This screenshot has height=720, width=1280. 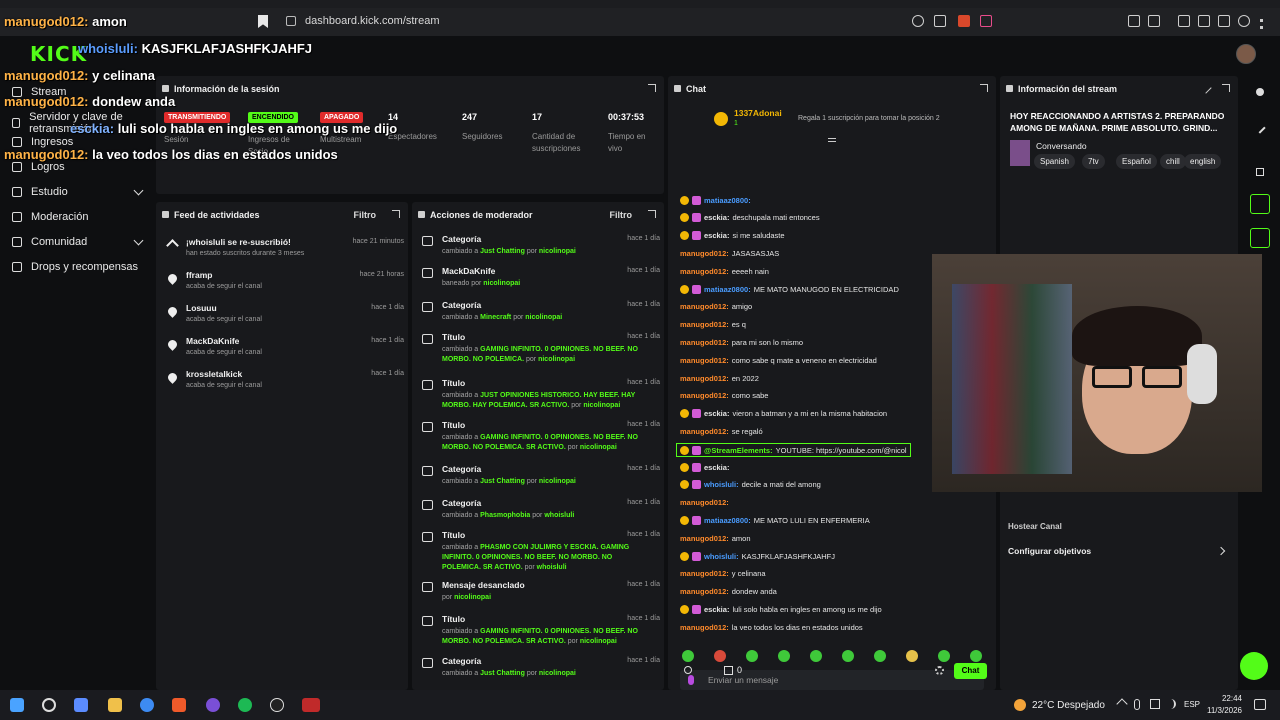 I want to click on brave-icon, so click(x=179, y=705).